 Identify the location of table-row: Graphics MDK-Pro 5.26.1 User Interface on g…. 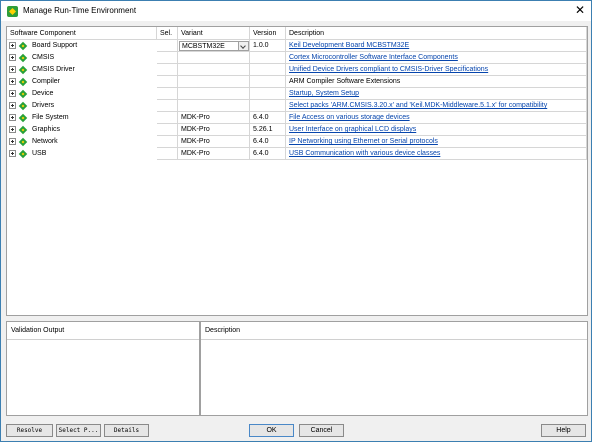
(297, 130).